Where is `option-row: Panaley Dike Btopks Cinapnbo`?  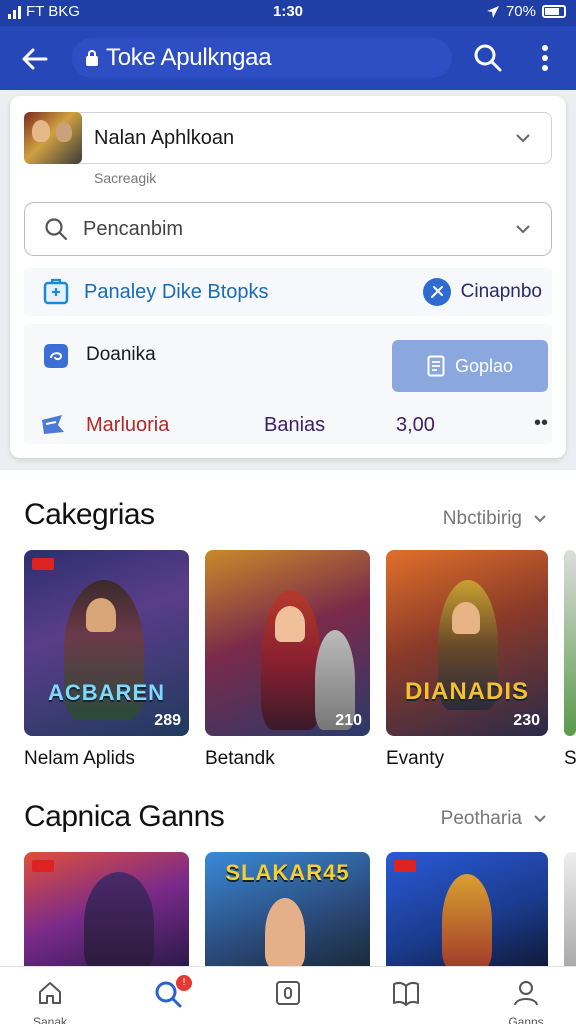 option-row: Panaley Dike Btopks Cinapnbo is located at coordinates (288, 292).